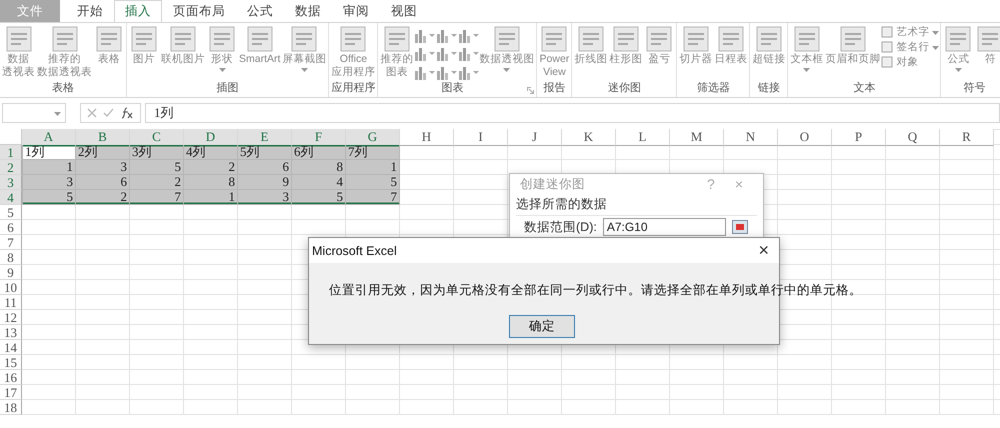  I want to click on ribbon-button: 文本框, so click(806, 52).